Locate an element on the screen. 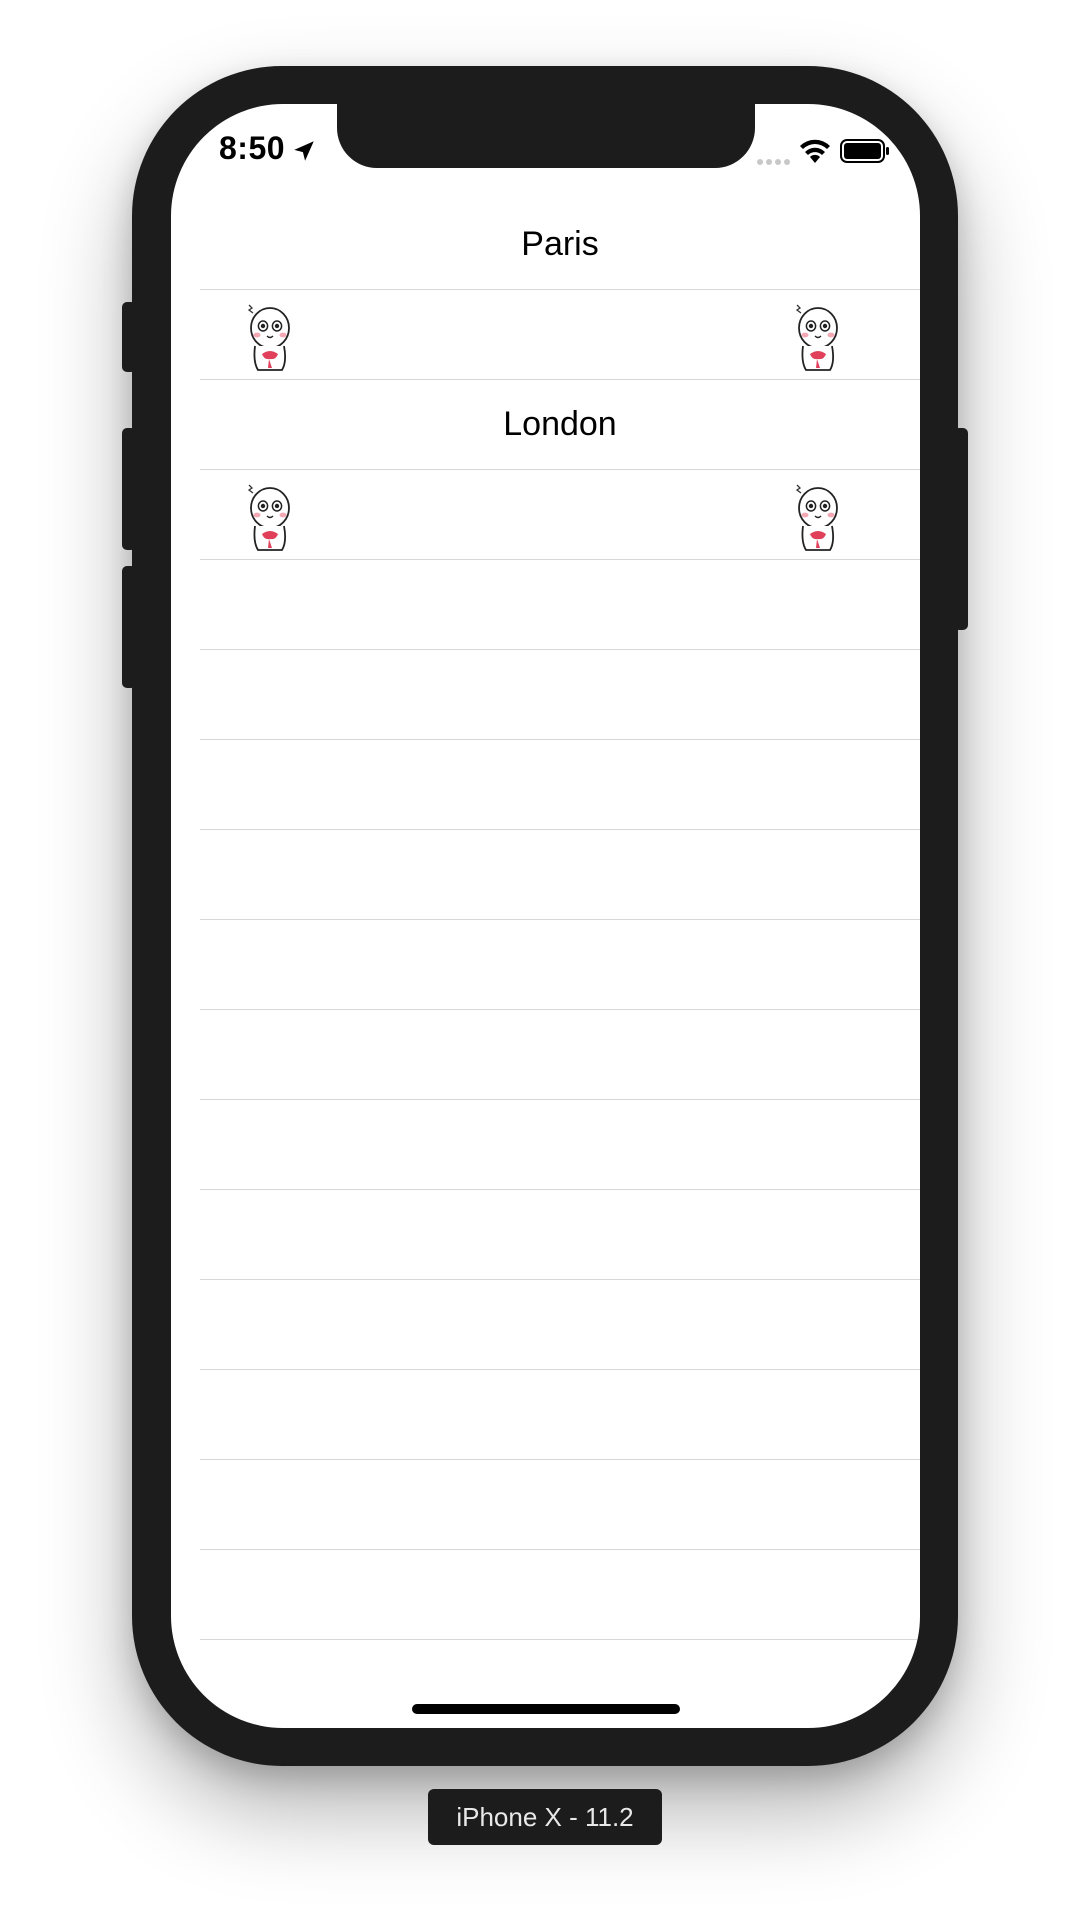 This screenshot has width=1090, height=1928. location-arrow-icon is located at coordinates (304, 151).